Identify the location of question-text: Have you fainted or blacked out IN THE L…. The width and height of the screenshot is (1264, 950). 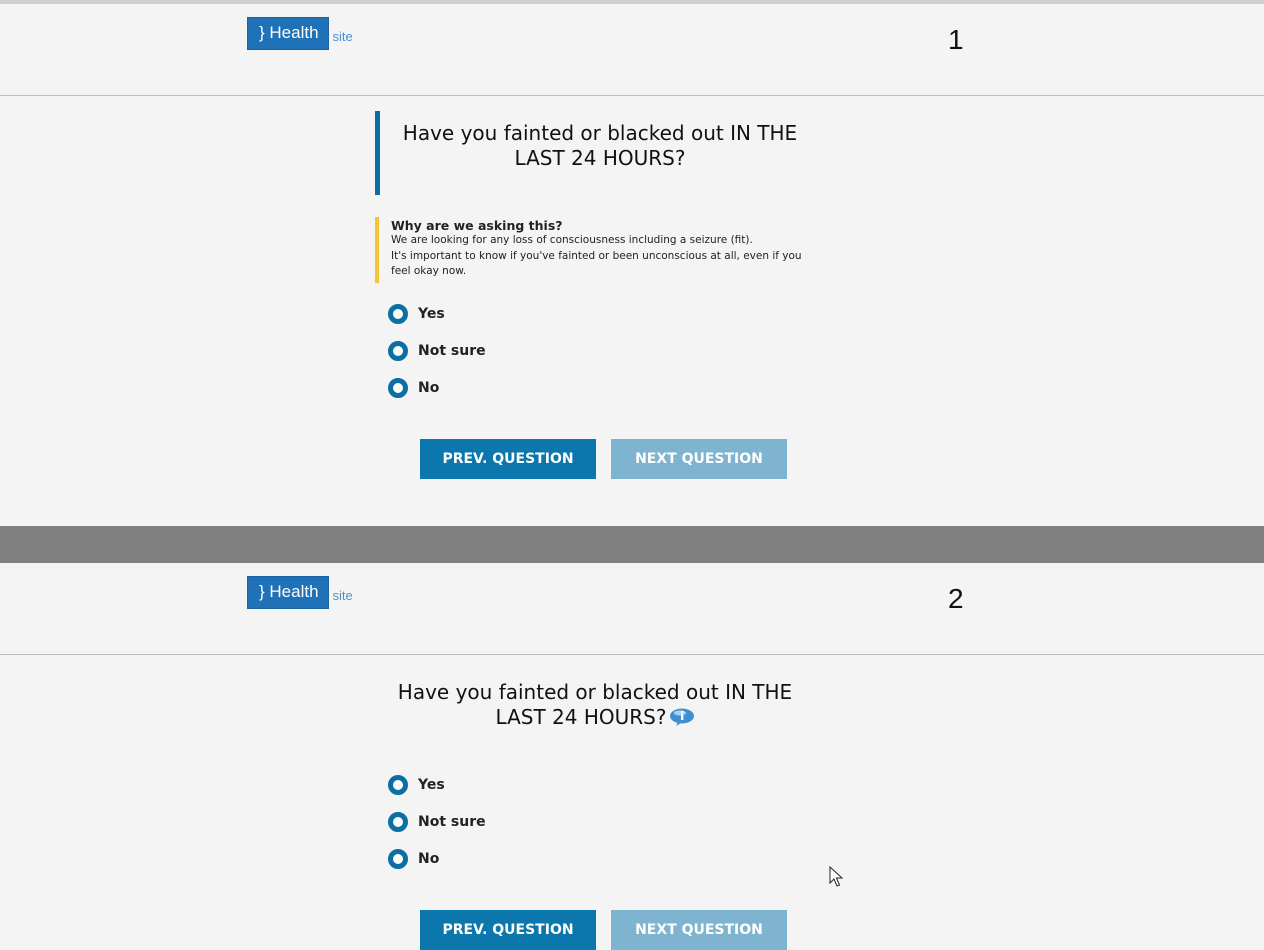
(595, 704).